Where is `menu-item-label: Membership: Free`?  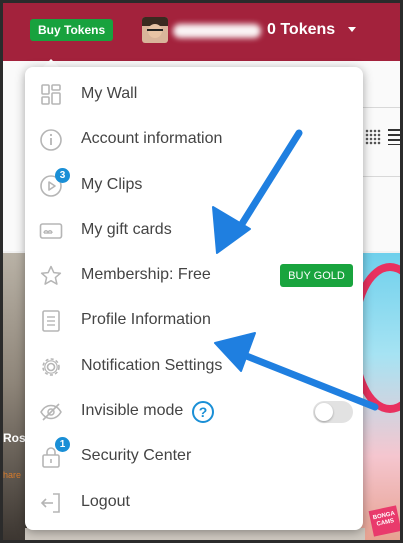 menu-item-label: Membership: Free is located at coordinates (146, 274).